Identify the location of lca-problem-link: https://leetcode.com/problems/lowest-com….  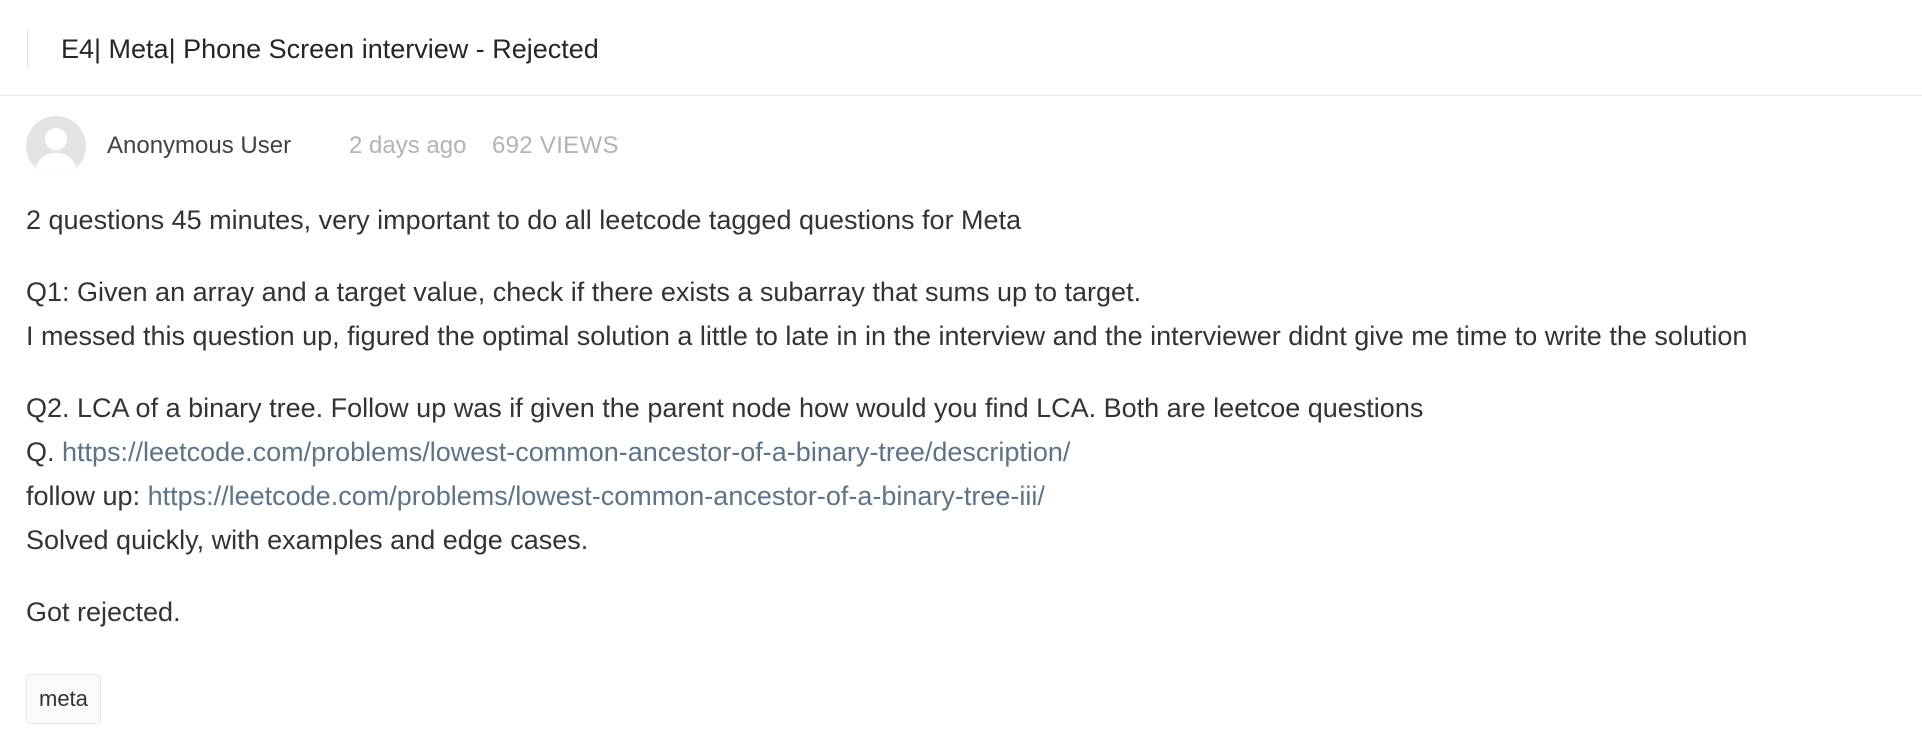
(566, 452).